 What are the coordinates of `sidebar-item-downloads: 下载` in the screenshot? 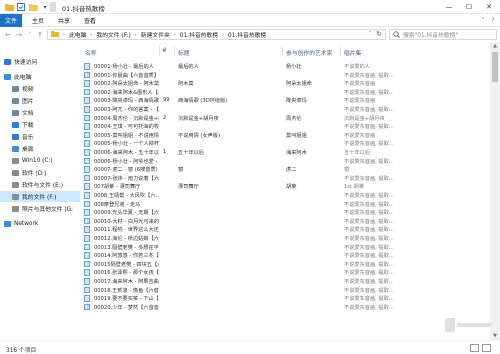 It's located at (40, 124).